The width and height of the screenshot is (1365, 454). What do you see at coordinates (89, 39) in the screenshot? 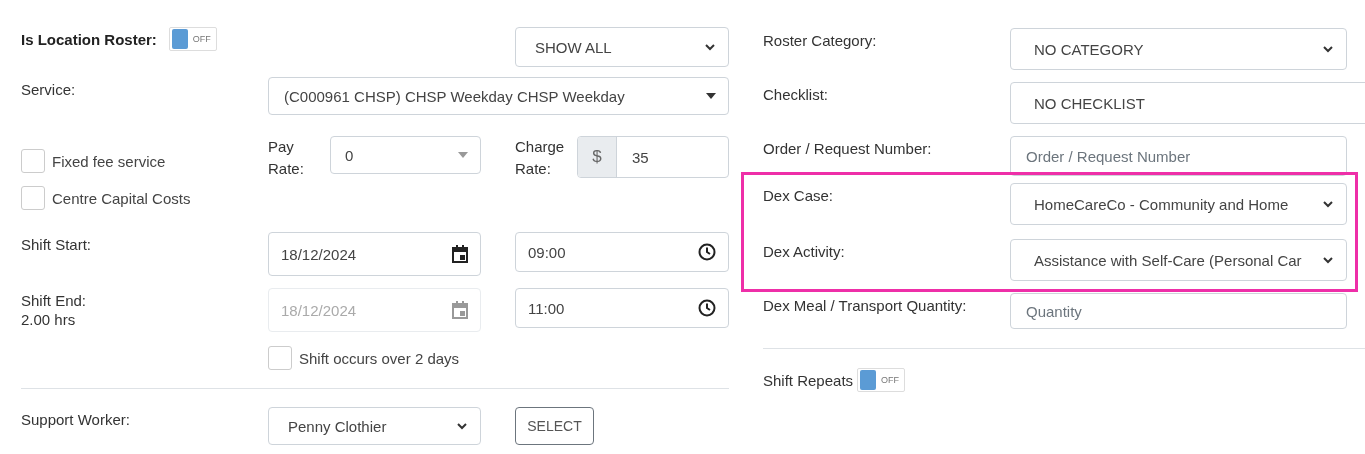
I see `field-label: Is Location Roster:` at bounding box center [89, 39].